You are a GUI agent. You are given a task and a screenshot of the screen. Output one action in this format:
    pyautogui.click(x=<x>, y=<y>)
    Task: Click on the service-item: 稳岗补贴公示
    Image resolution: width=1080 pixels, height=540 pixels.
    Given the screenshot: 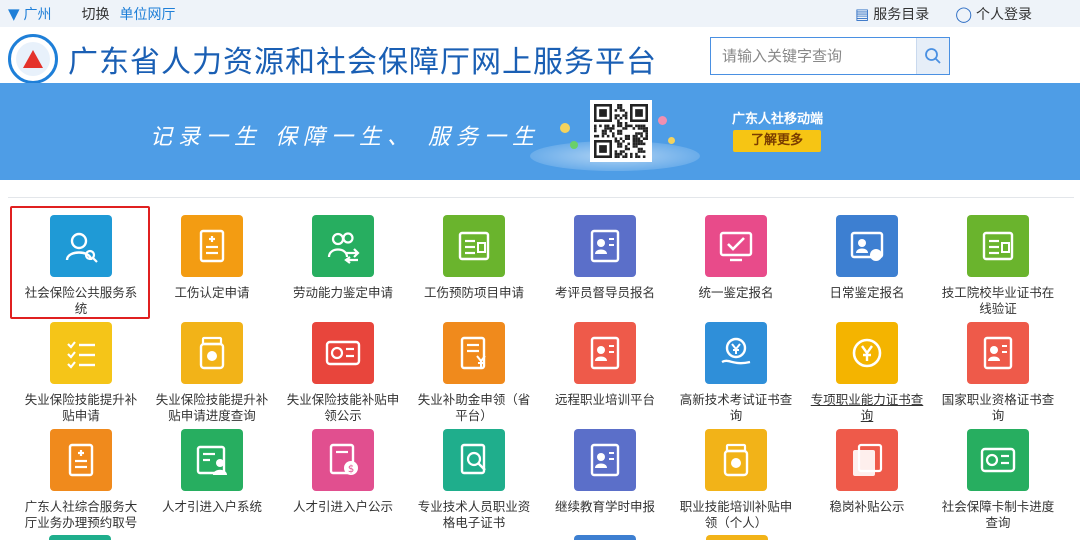 What is the action you would take?
    pyautogui.click(x=867, y=472)
    